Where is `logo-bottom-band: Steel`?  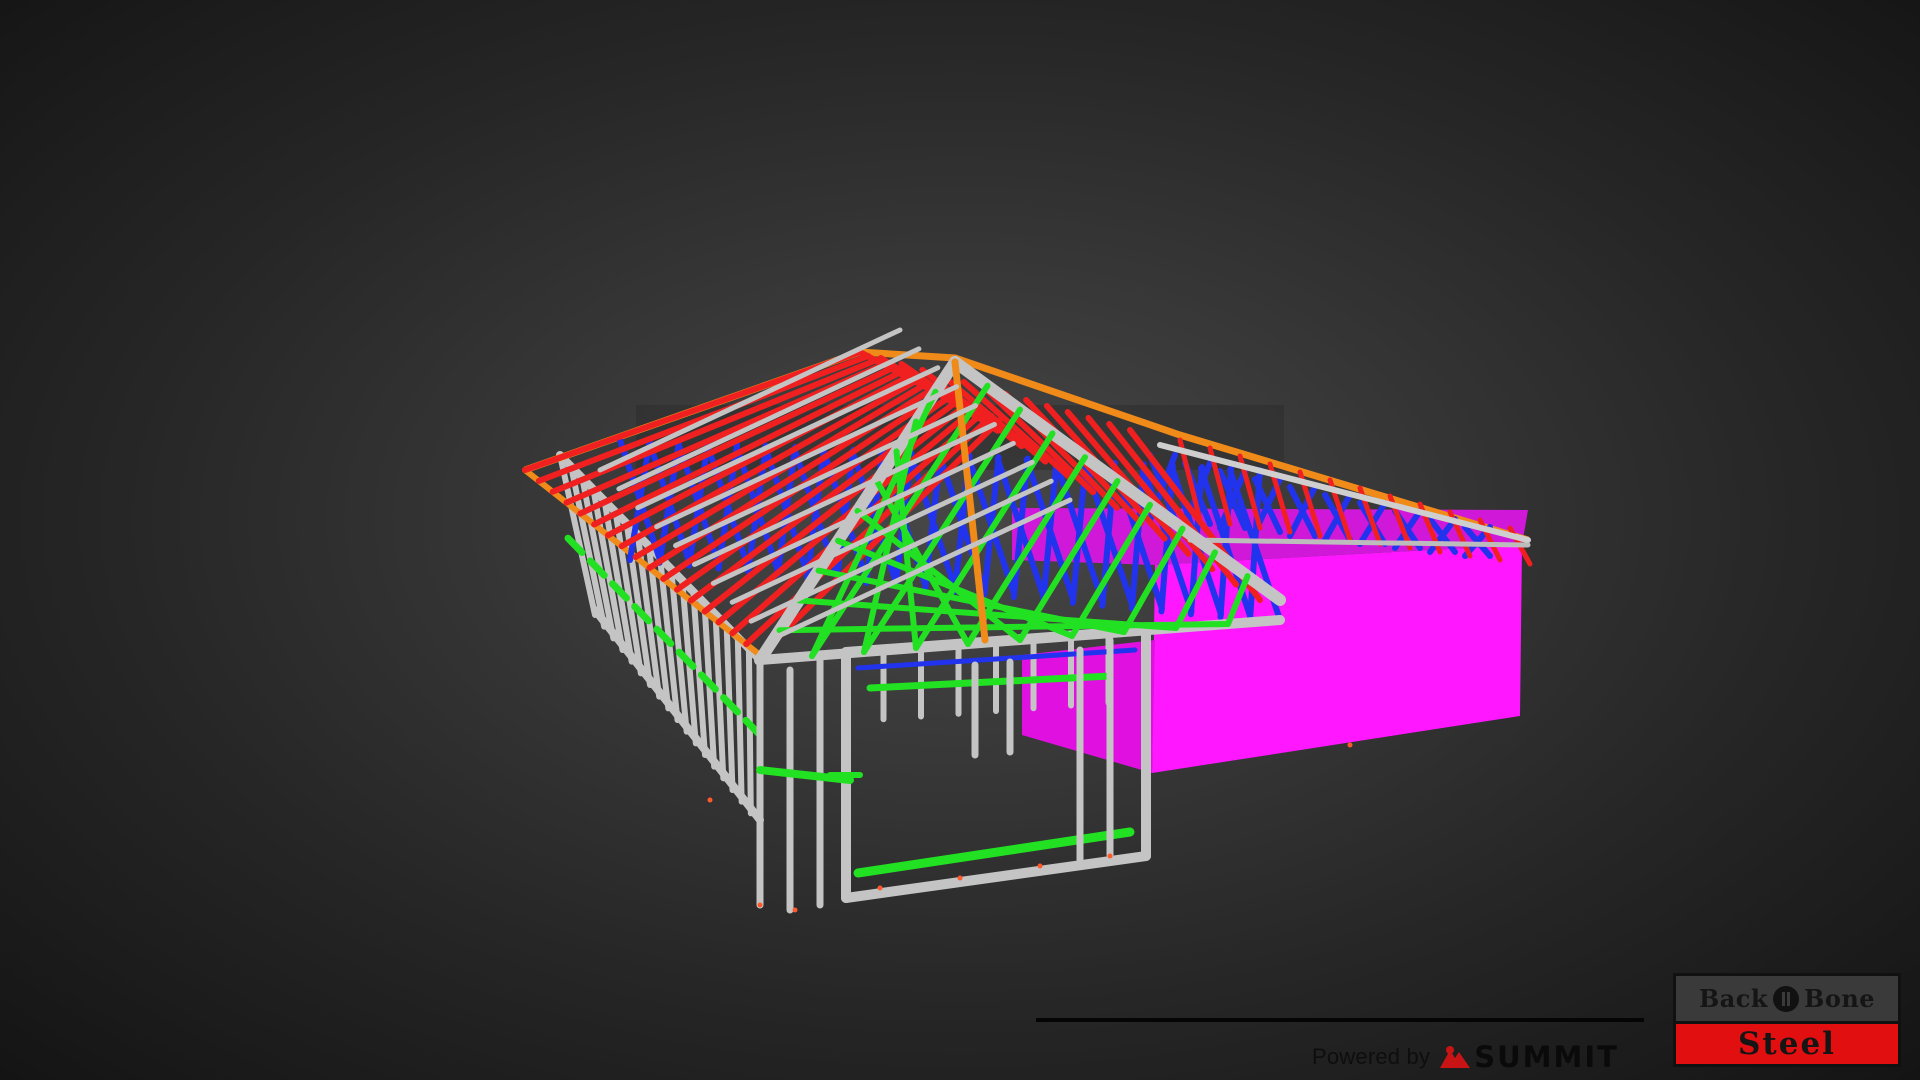
logo-bottom-band: Steel is located at coordinates (1787, 1042).